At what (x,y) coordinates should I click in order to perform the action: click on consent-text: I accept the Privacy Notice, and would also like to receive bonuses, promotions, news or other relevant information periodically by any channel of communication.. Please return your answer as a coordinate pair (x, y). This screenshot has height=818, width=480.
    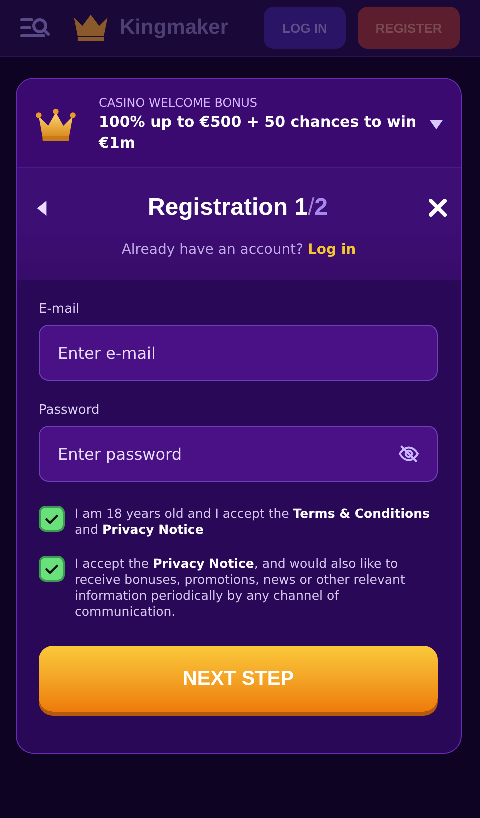
    Looking at the image, I should click on (240, 588).